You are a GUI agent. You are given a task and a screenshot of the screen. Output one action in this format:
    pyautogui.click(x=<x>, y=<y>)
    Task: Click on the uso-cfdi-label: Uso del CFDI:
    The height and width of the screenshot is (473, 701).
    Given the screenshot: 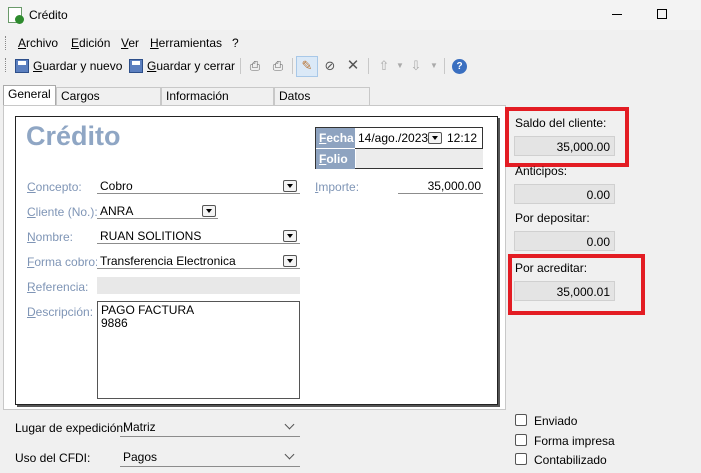 What is the action you would take?
    pyautogui.click(x=53, y=458)
    